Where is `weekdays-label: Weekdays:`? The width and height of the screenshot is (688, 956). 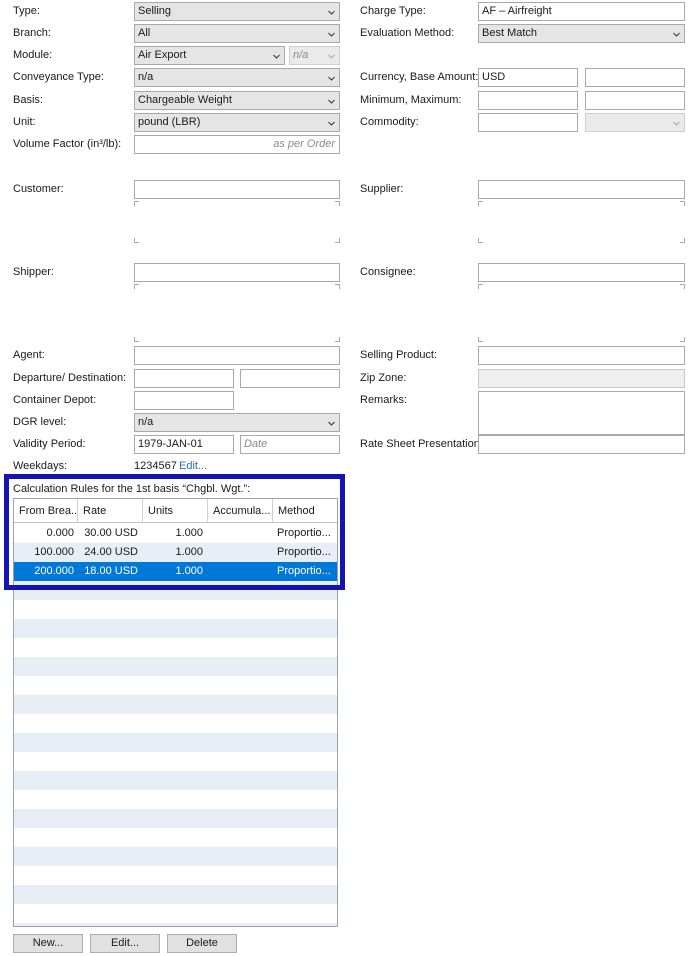 weekdays-label: Weekdays: is located at coordinates (40, 466).